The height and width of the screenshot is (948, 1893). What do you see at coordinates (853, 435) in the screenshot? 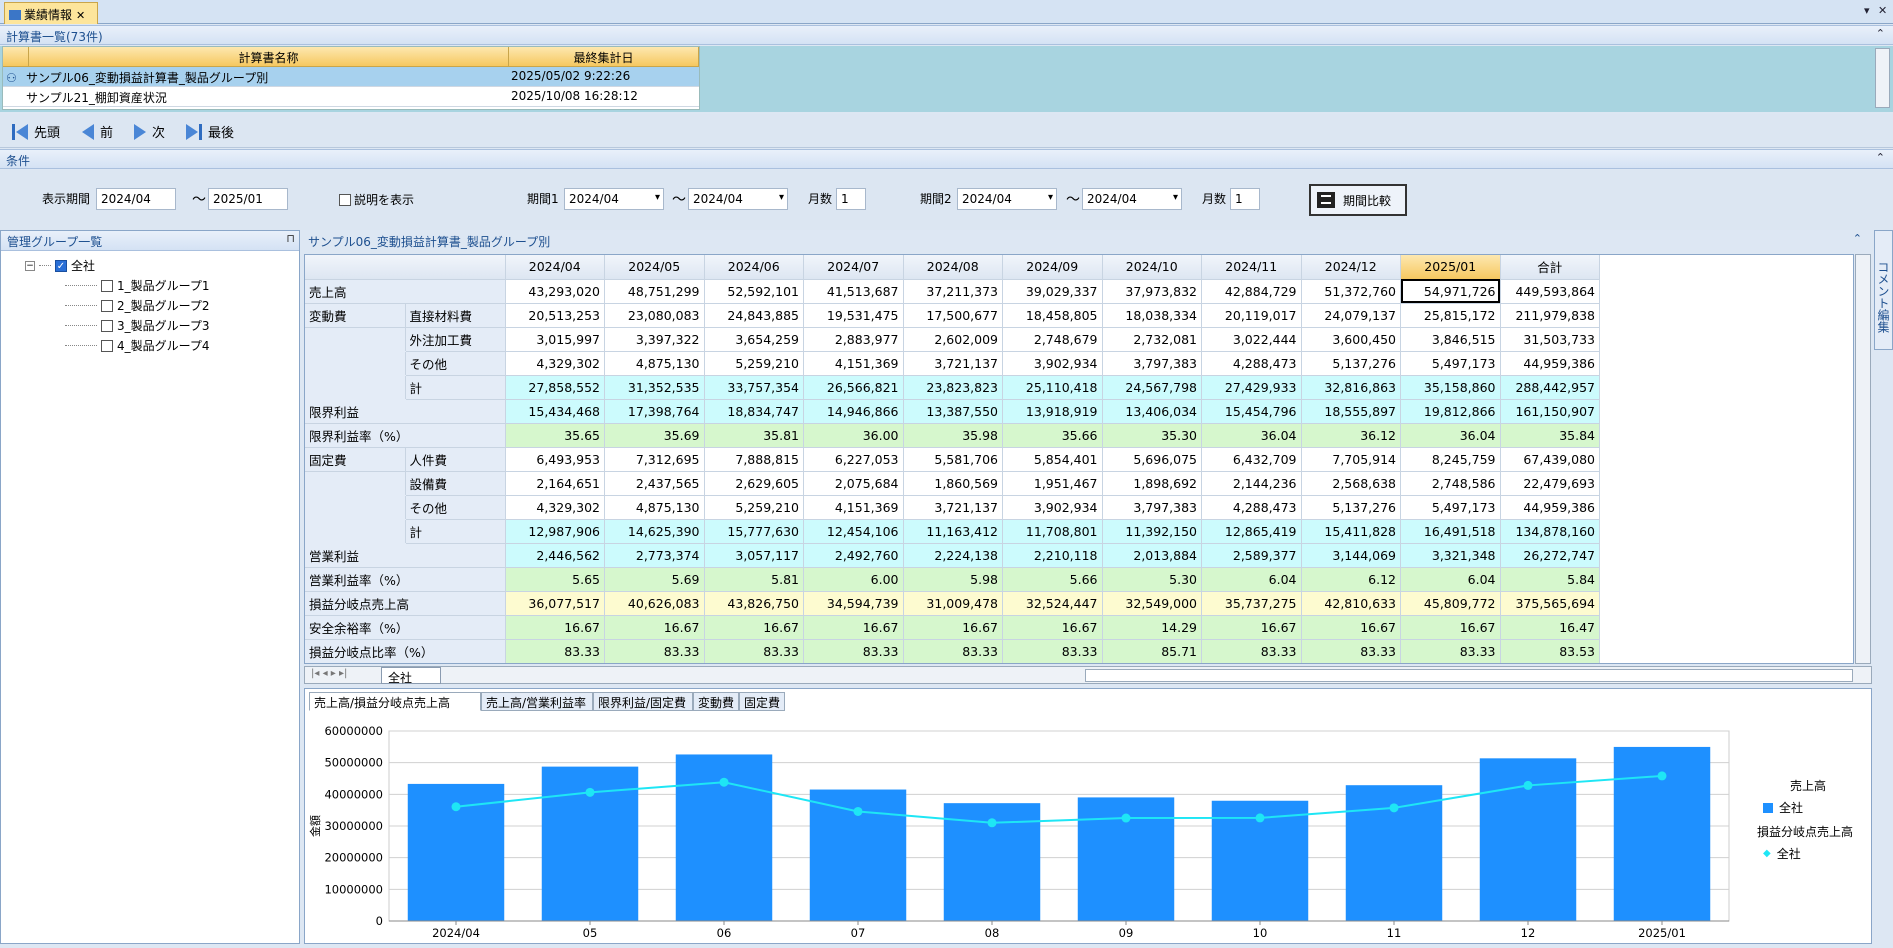
I see `table-cell: 36.00` at bounding box center [853, 435].